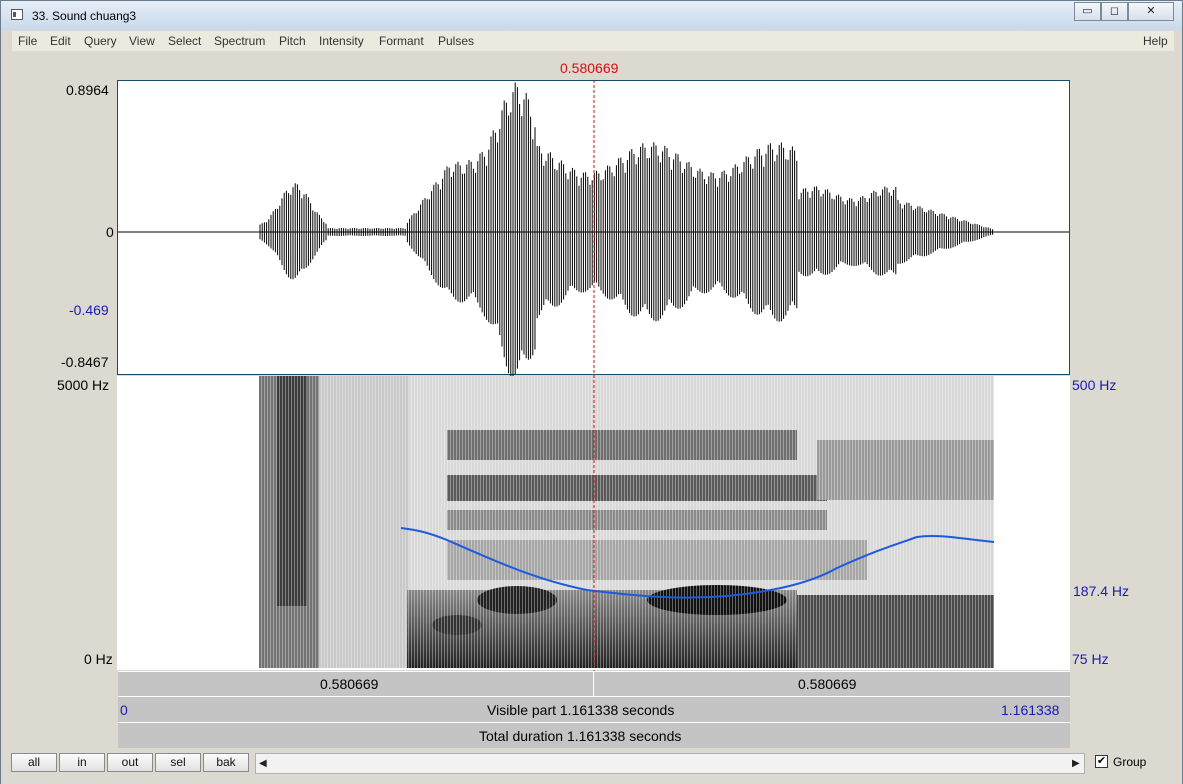 This screenshot has width=1183, height=784. What do you see at coordinates (589, 68) in the screenshot?
I see `cursor-time-label: 0.580669` at bounding box center [589, 68].